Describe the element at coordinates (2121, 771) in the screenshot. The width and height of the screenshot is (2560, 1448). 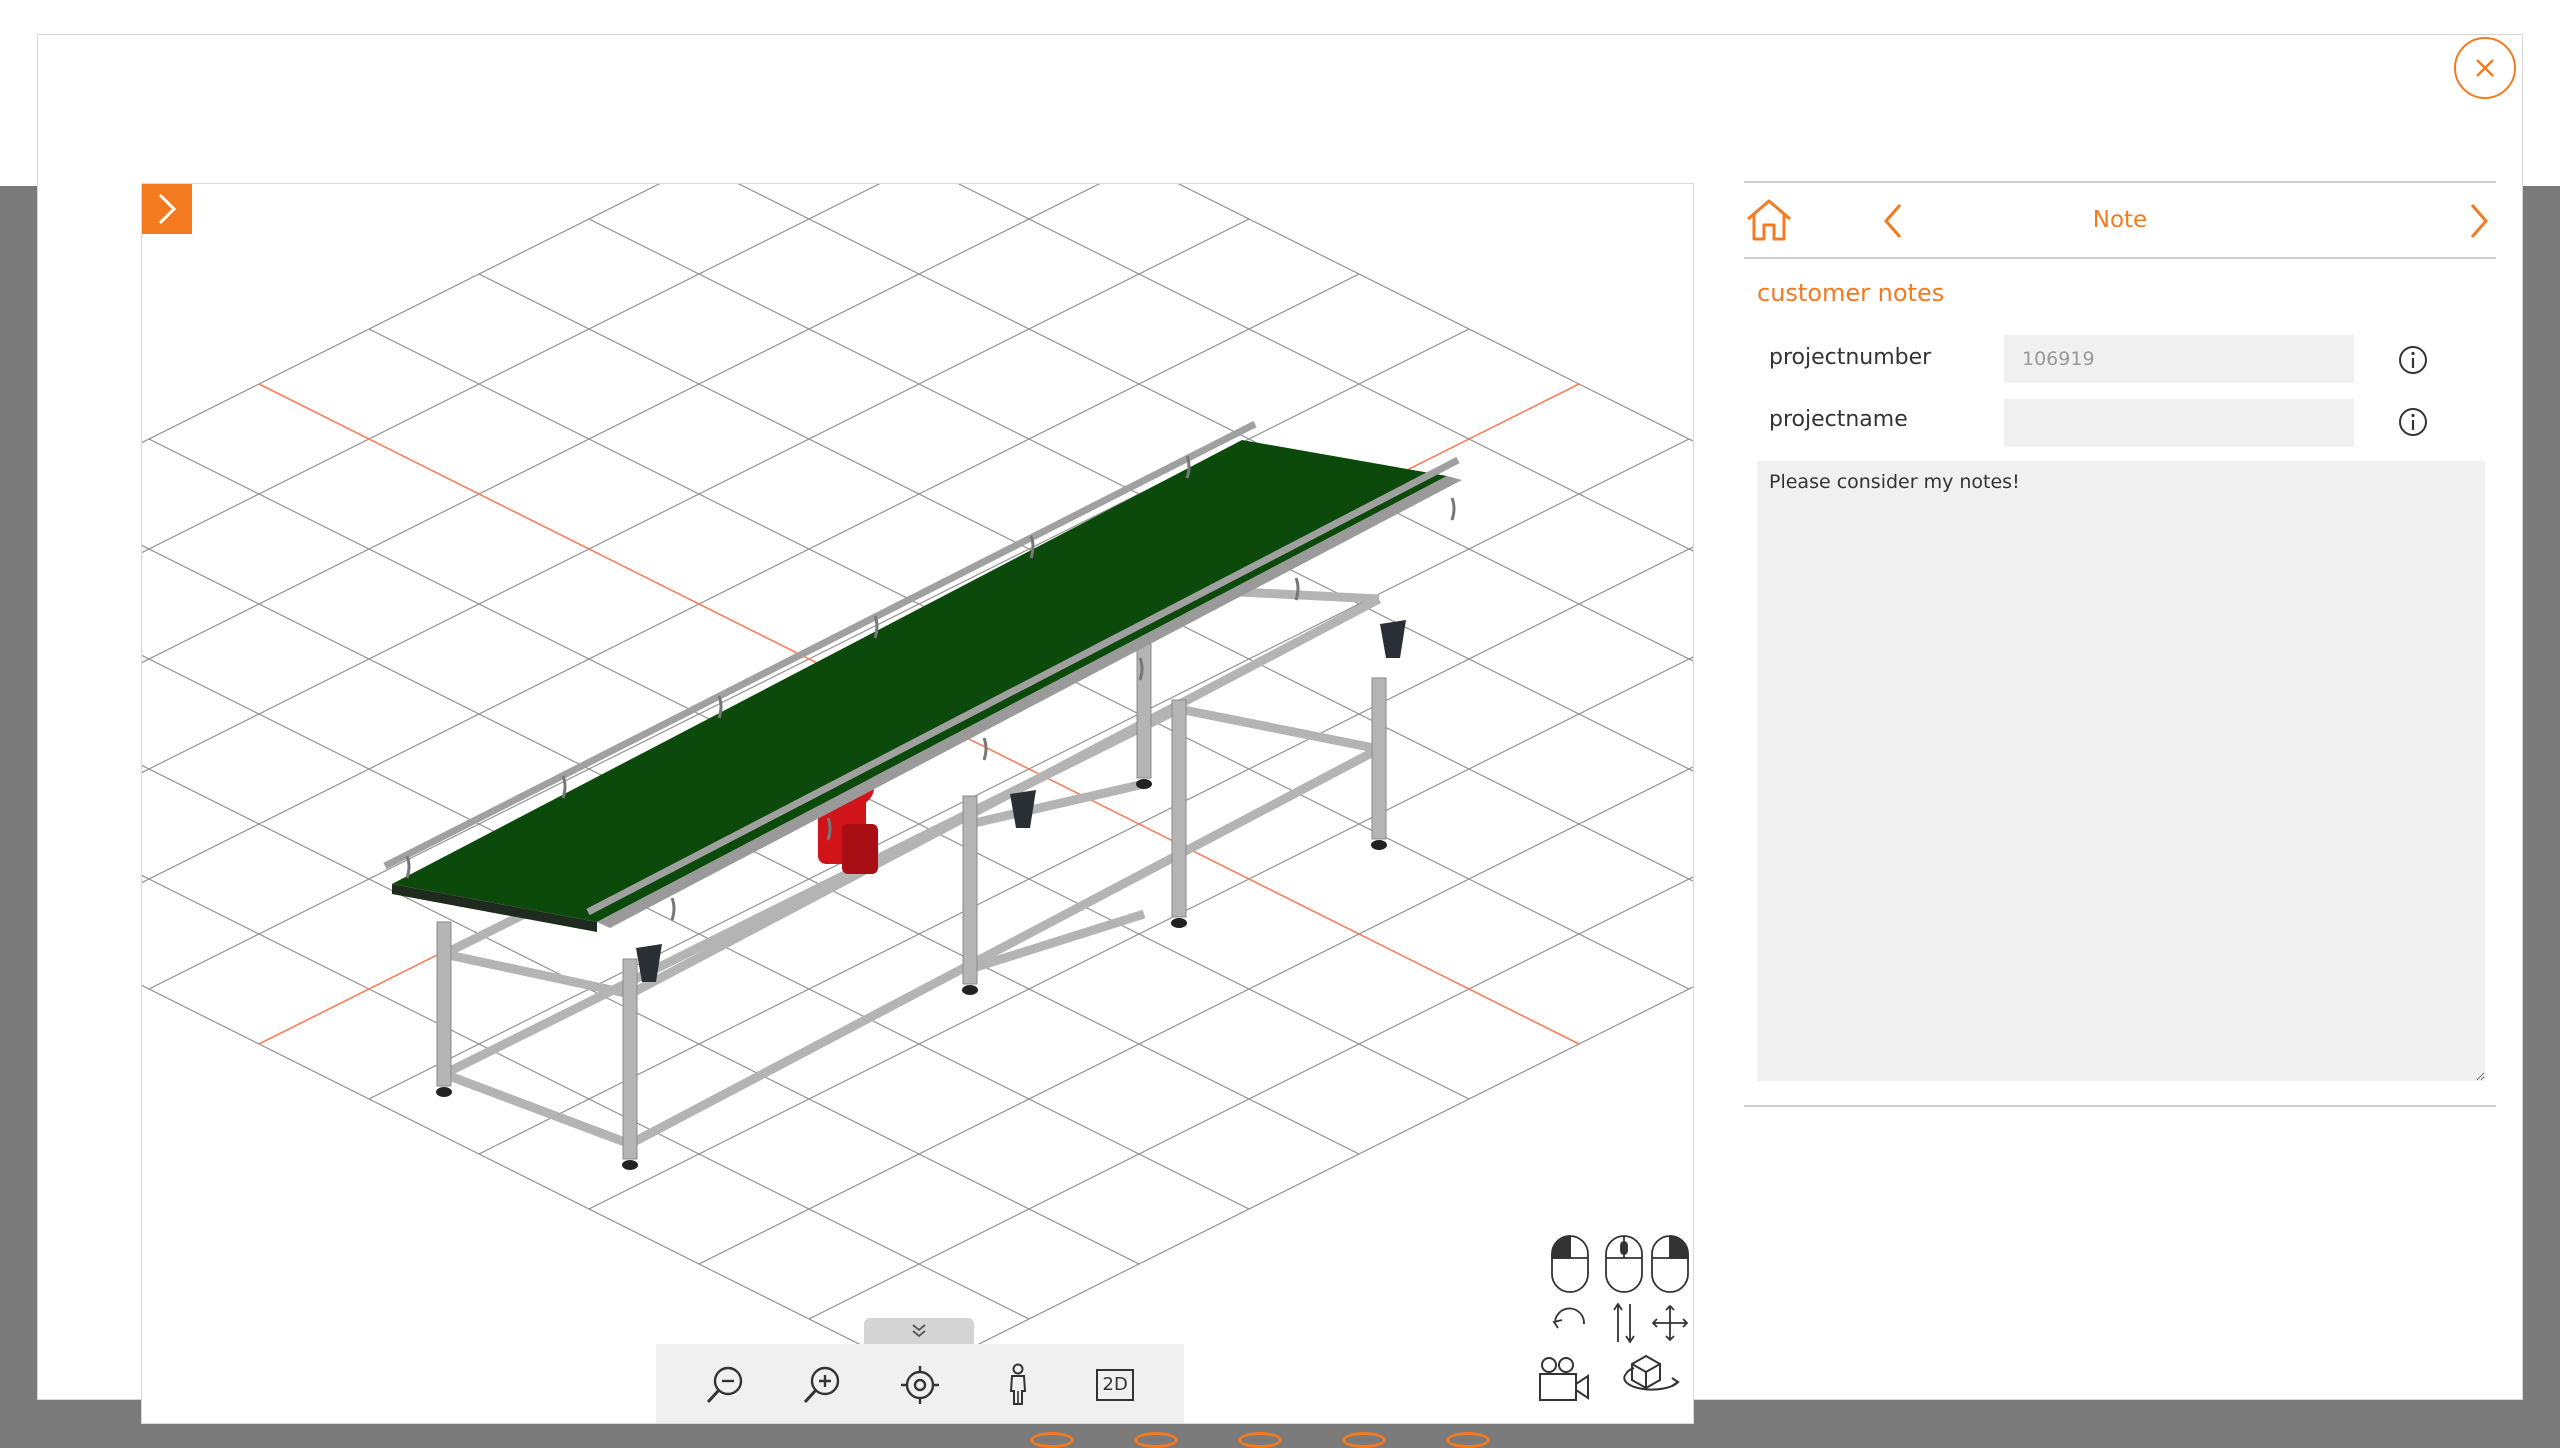
I see `customer-notes-textarea: Please consider my notes!` at that location.